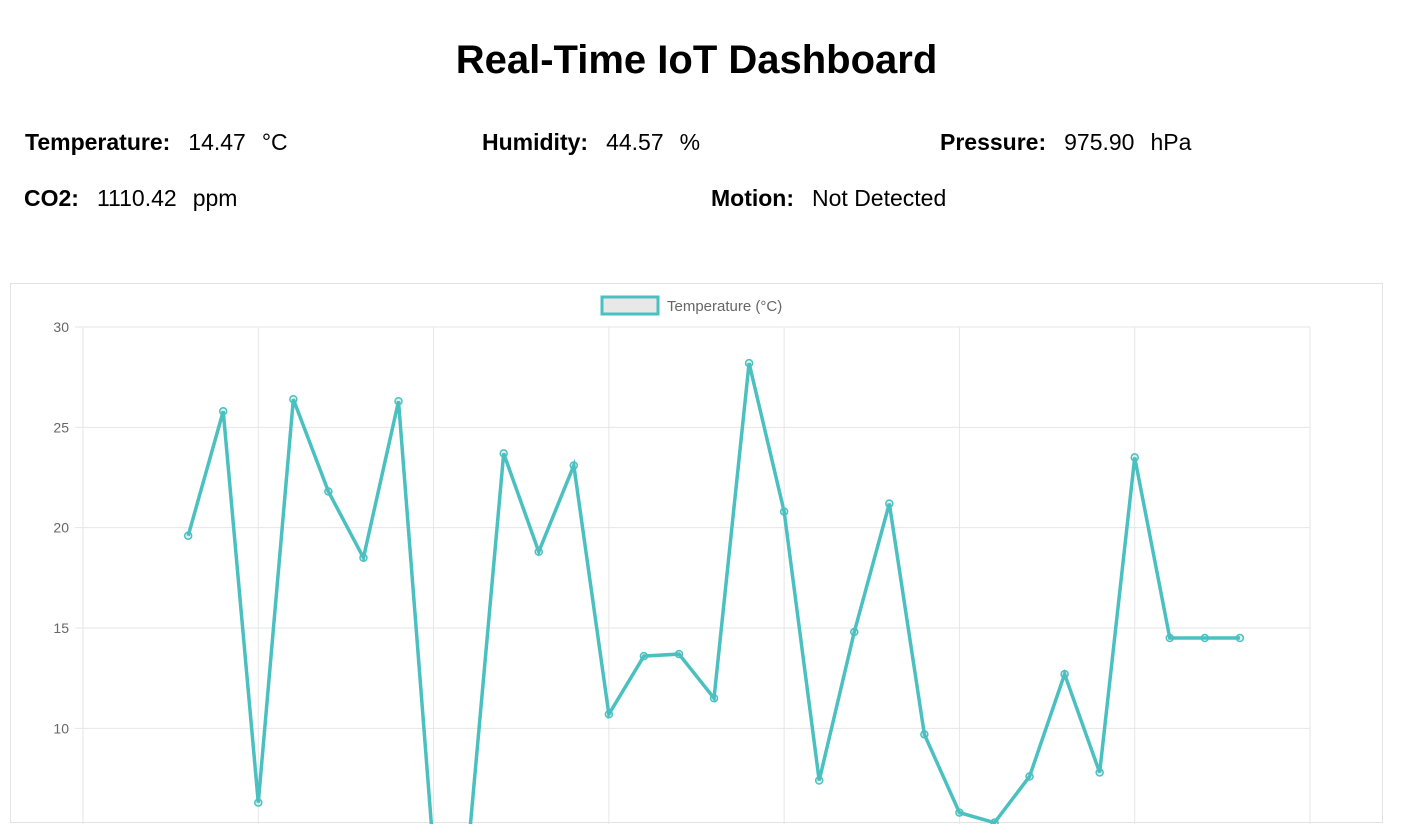  Describe the element at coordinates (136, 198) in the screenshot. I see `co2-value: 1110.42` at that location.